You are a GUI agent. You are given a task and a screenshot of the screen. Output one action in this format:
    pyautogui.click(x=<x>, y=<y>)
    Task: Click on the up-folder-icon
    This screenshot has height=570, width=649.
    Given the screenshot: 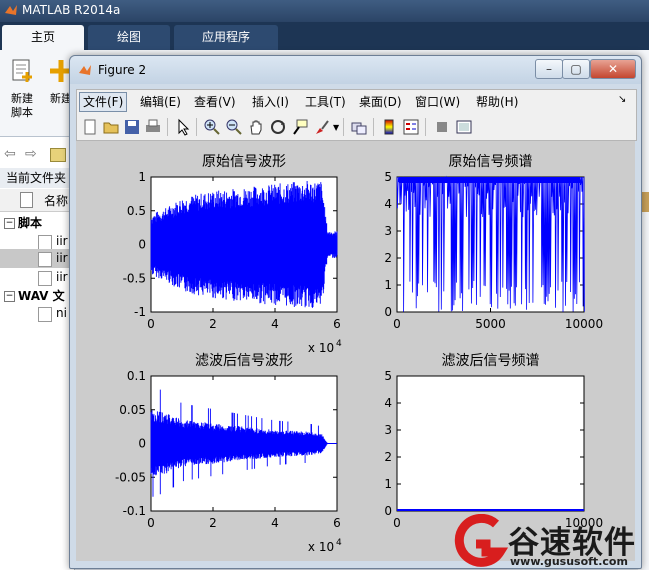 What is the action you would take?
    pyautogui.click(x=58, y=155)
    